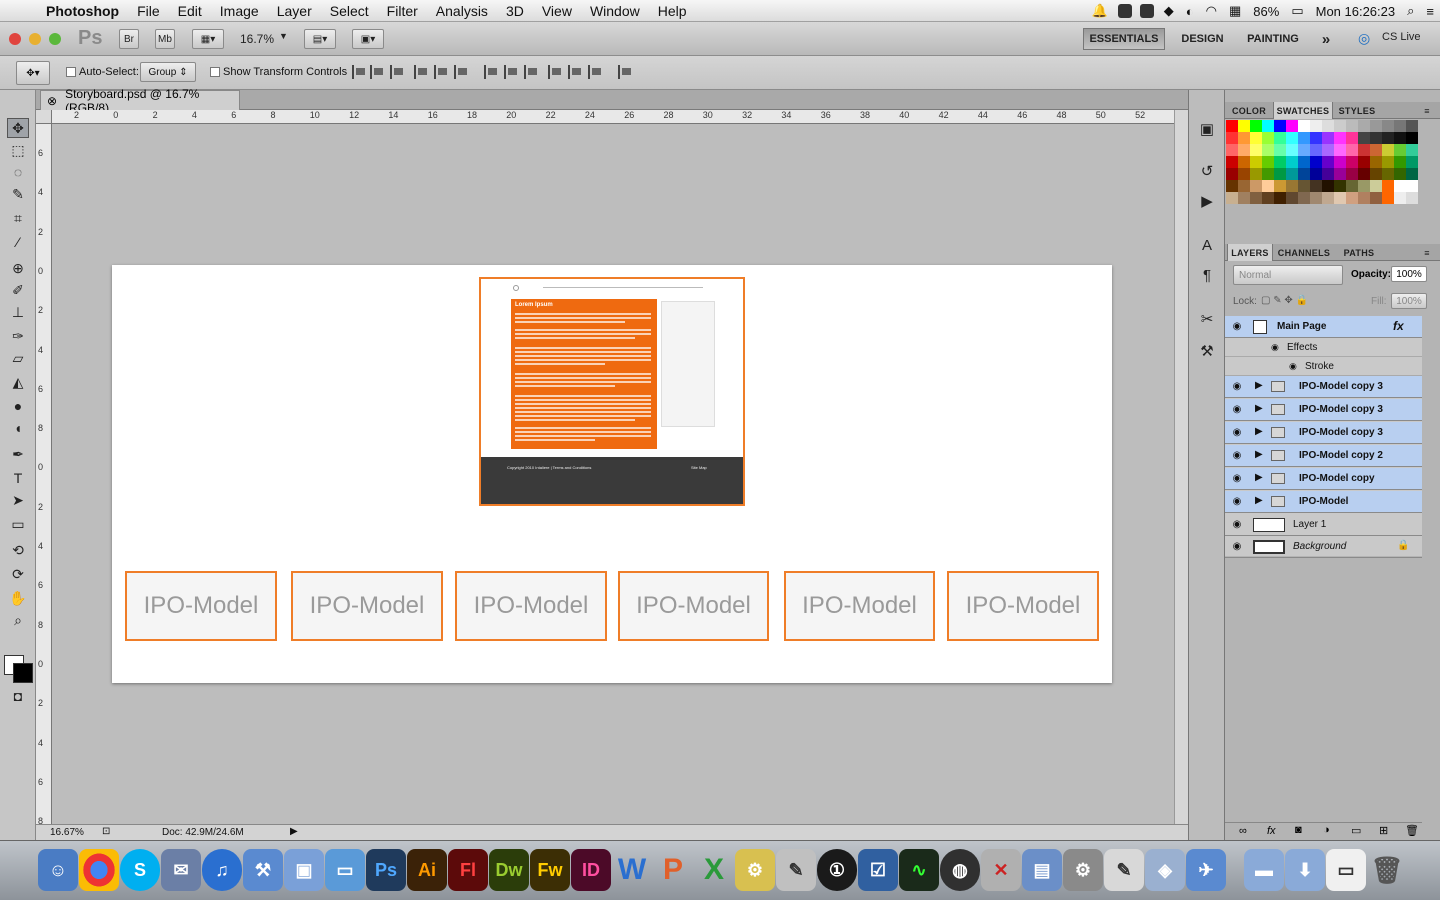  What do you see at coordinates (23, 673) in the screenshot?
I see `background-color-swatch` at bounding box center [23, 673].